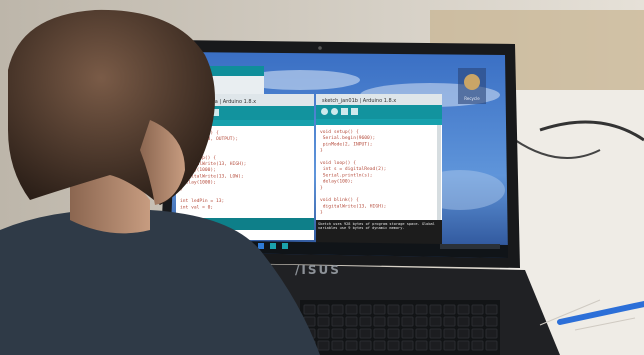  I want to click on code-line: void blink() {, so click(339, 200).